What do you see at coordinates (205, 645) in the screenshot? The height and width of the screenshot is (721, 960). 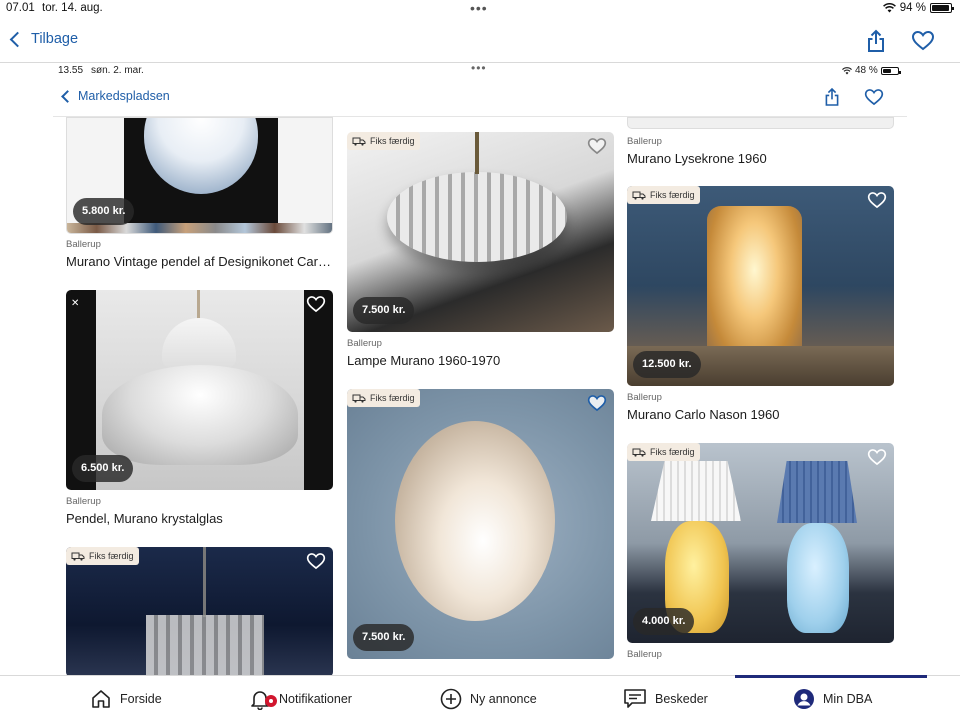 I see `lamp-chandelier` at bounding box center [205, 645].